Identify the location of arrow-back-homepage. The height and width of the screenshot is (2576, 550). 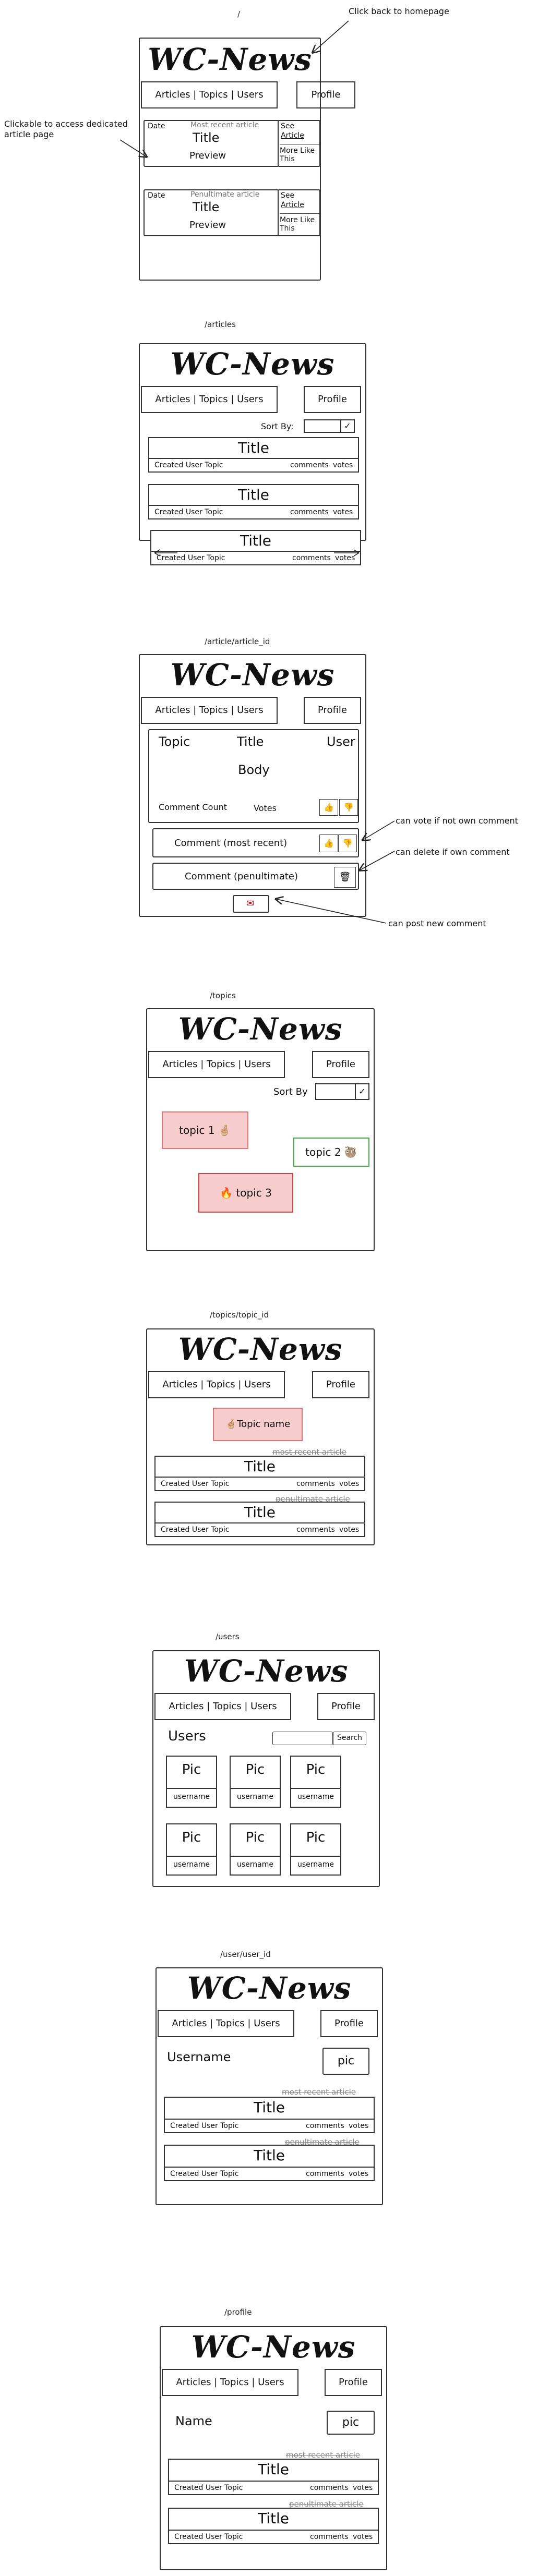
(331, 36).